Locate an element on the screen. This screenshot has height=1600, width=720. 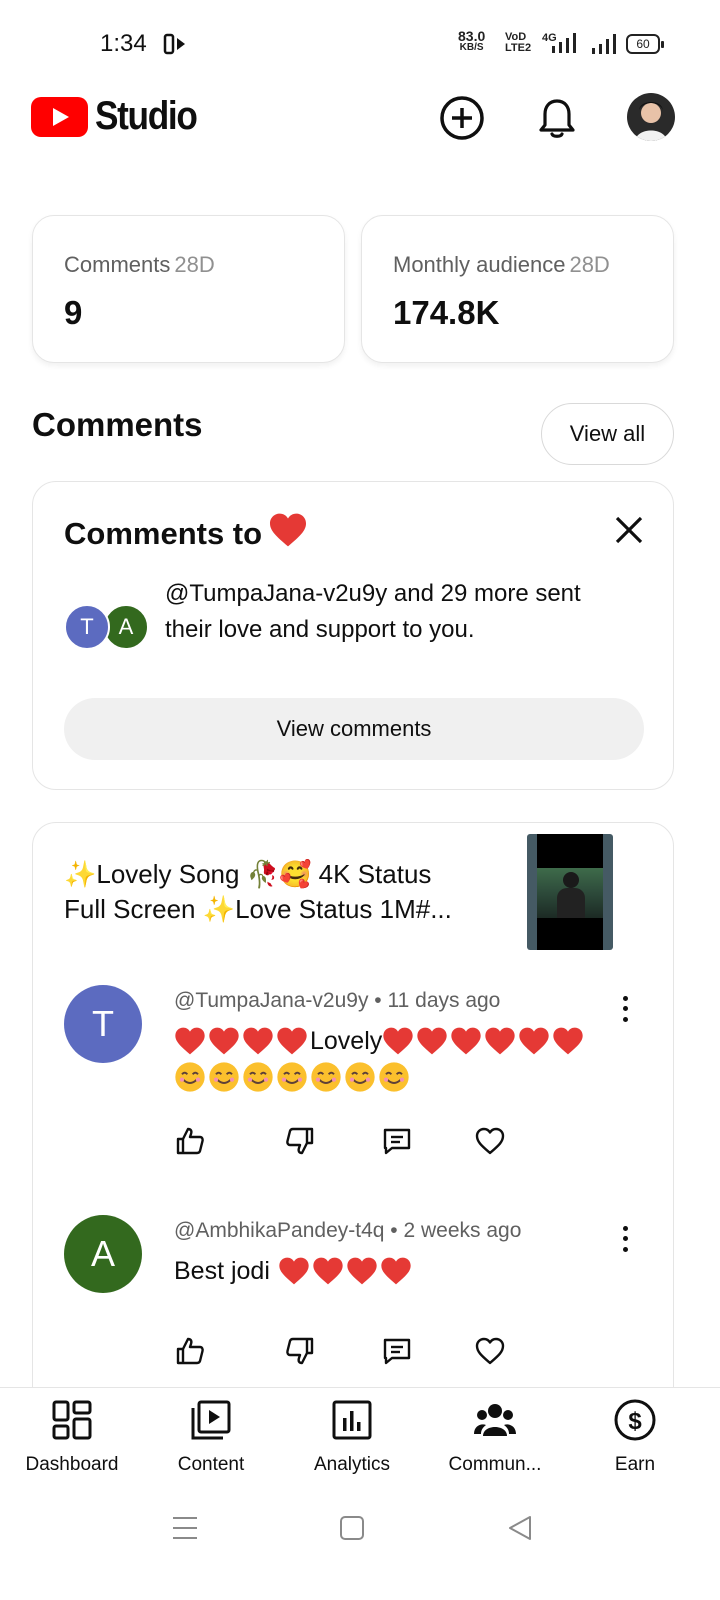
comment-line: Best jodi is located at coordinates (394, 1271).